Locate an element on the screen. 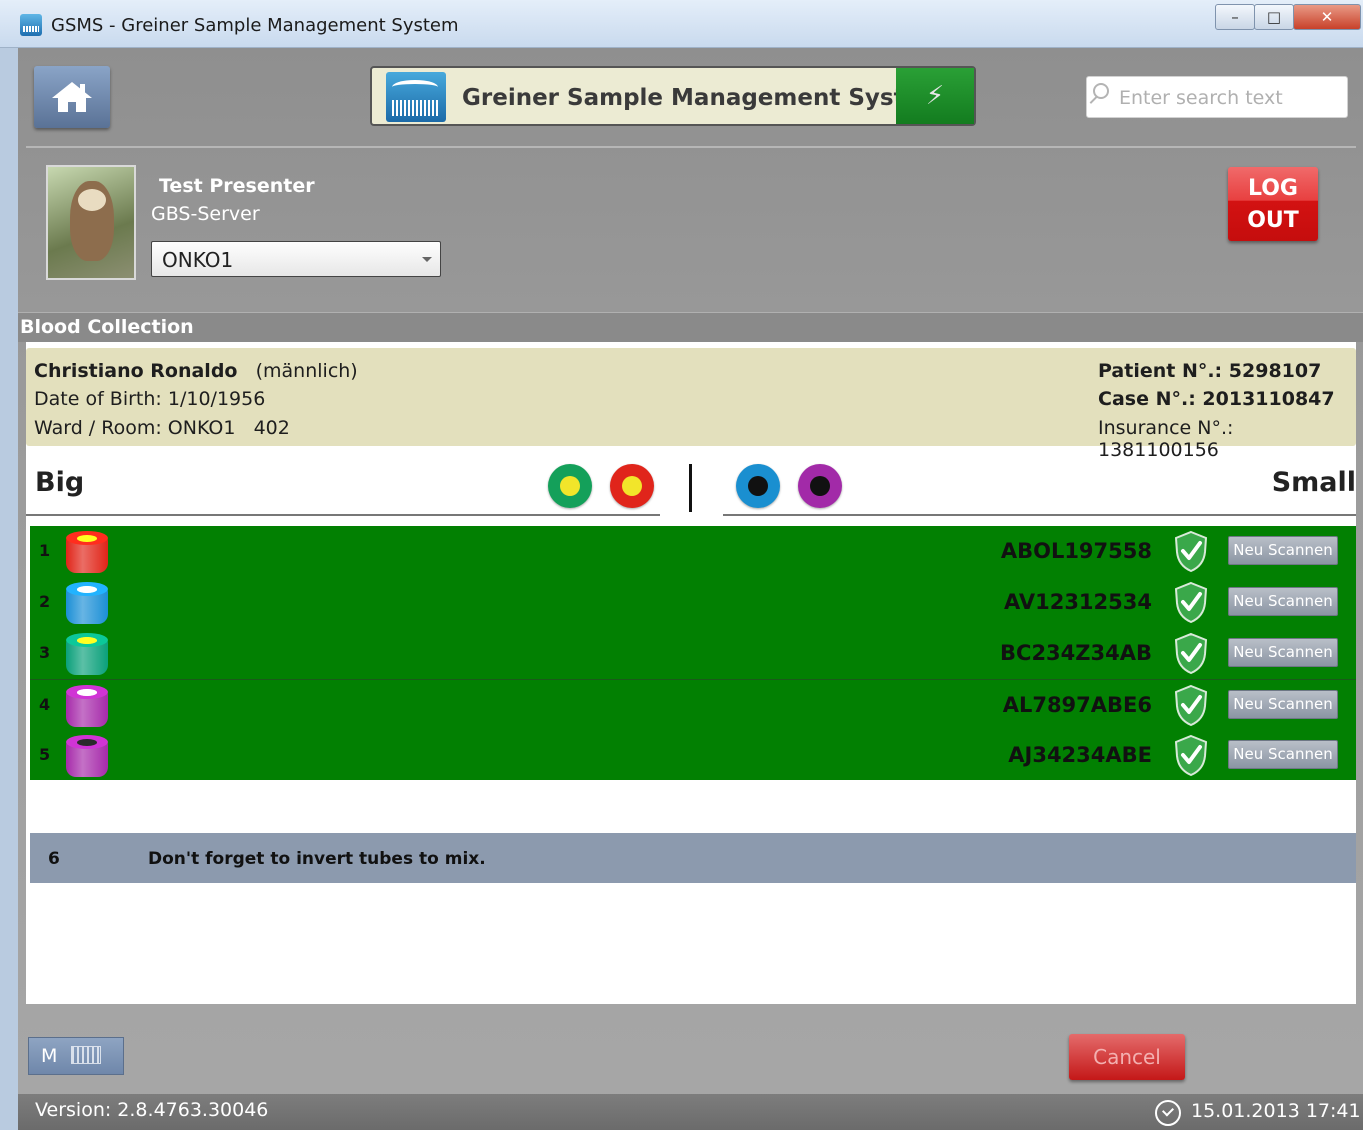 The height and width of the screenshot is (1130, 1363). big-tubes-label: Big is located at coordinates (60, 482).